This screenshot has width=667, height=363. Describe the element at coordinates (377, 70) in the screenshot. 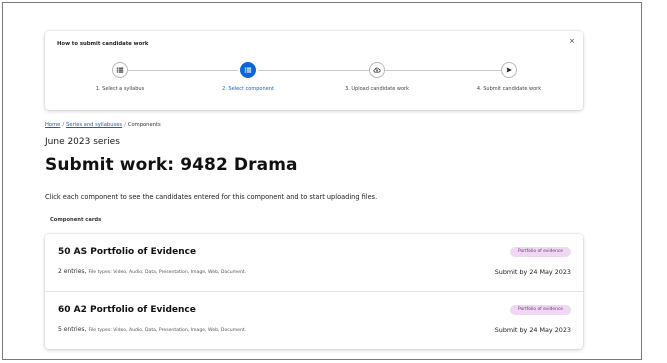

I see `step-3-cloud-upload-icon` at that location.